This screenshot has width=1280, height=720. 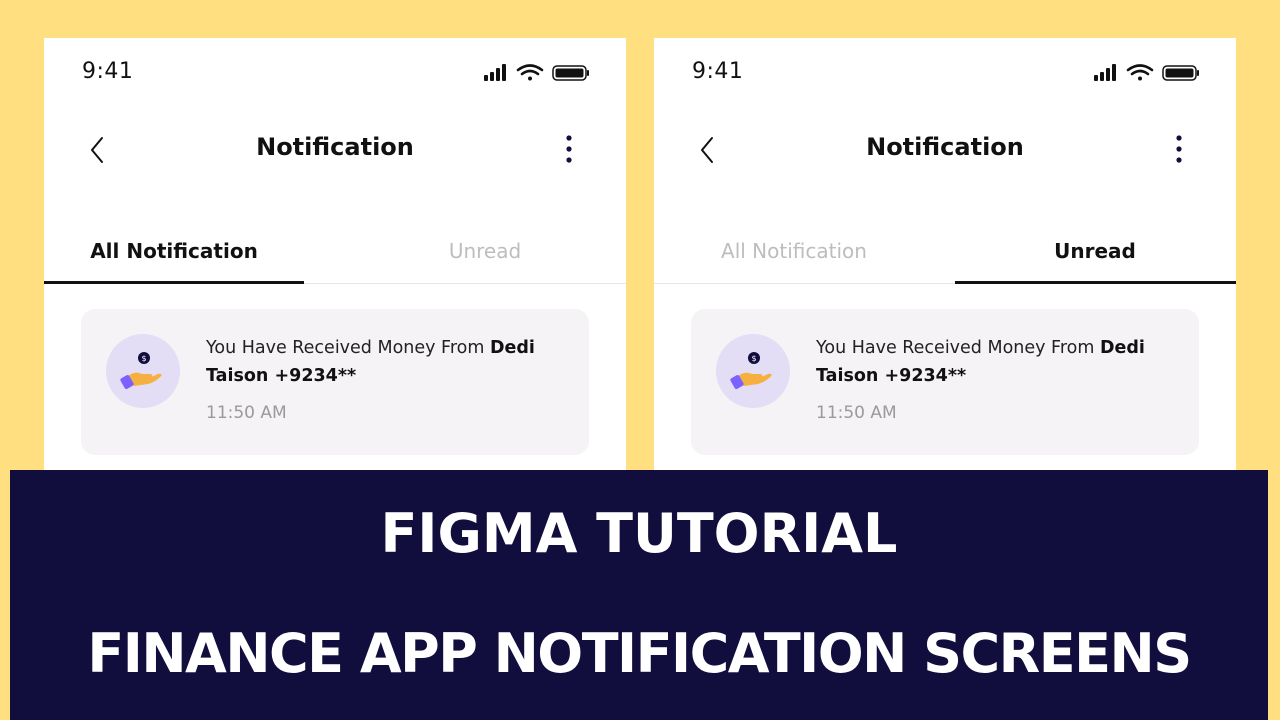 What do you see at coordinates (639, 653) in the screenshot?
I see `banner-subtitle: FINANCE APP NOTIFICATION SCREENS` at bounding box center [639, 653].